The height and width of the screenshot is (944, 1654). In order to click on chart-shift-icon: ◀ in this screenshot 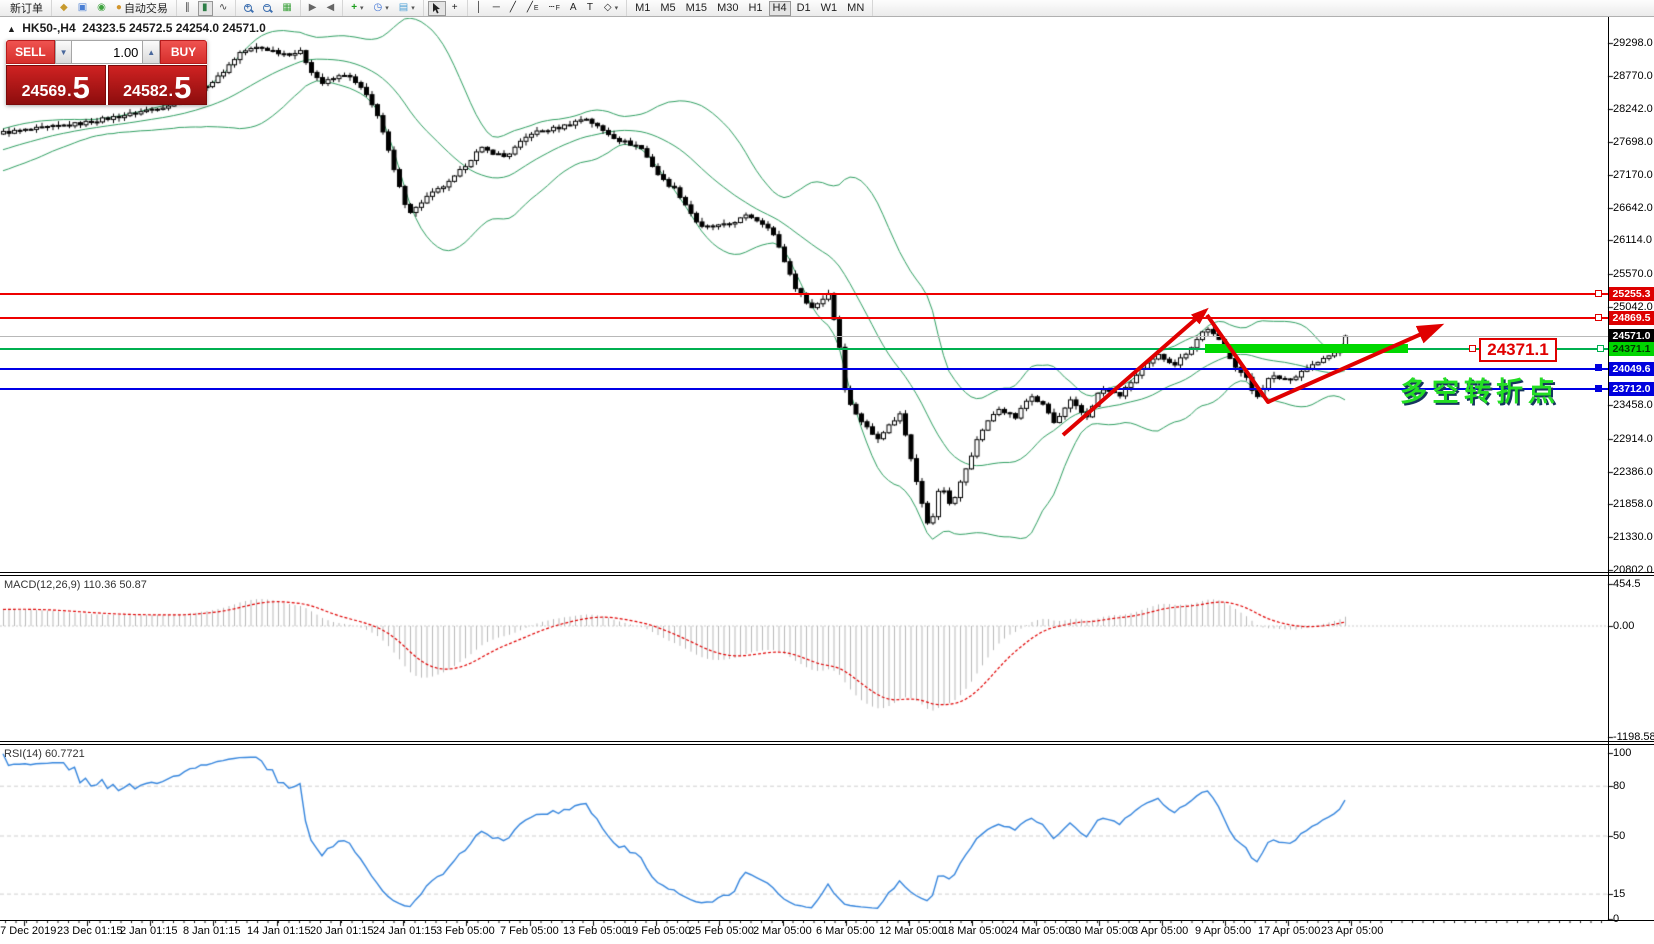, I will do `click(330, 8)`.